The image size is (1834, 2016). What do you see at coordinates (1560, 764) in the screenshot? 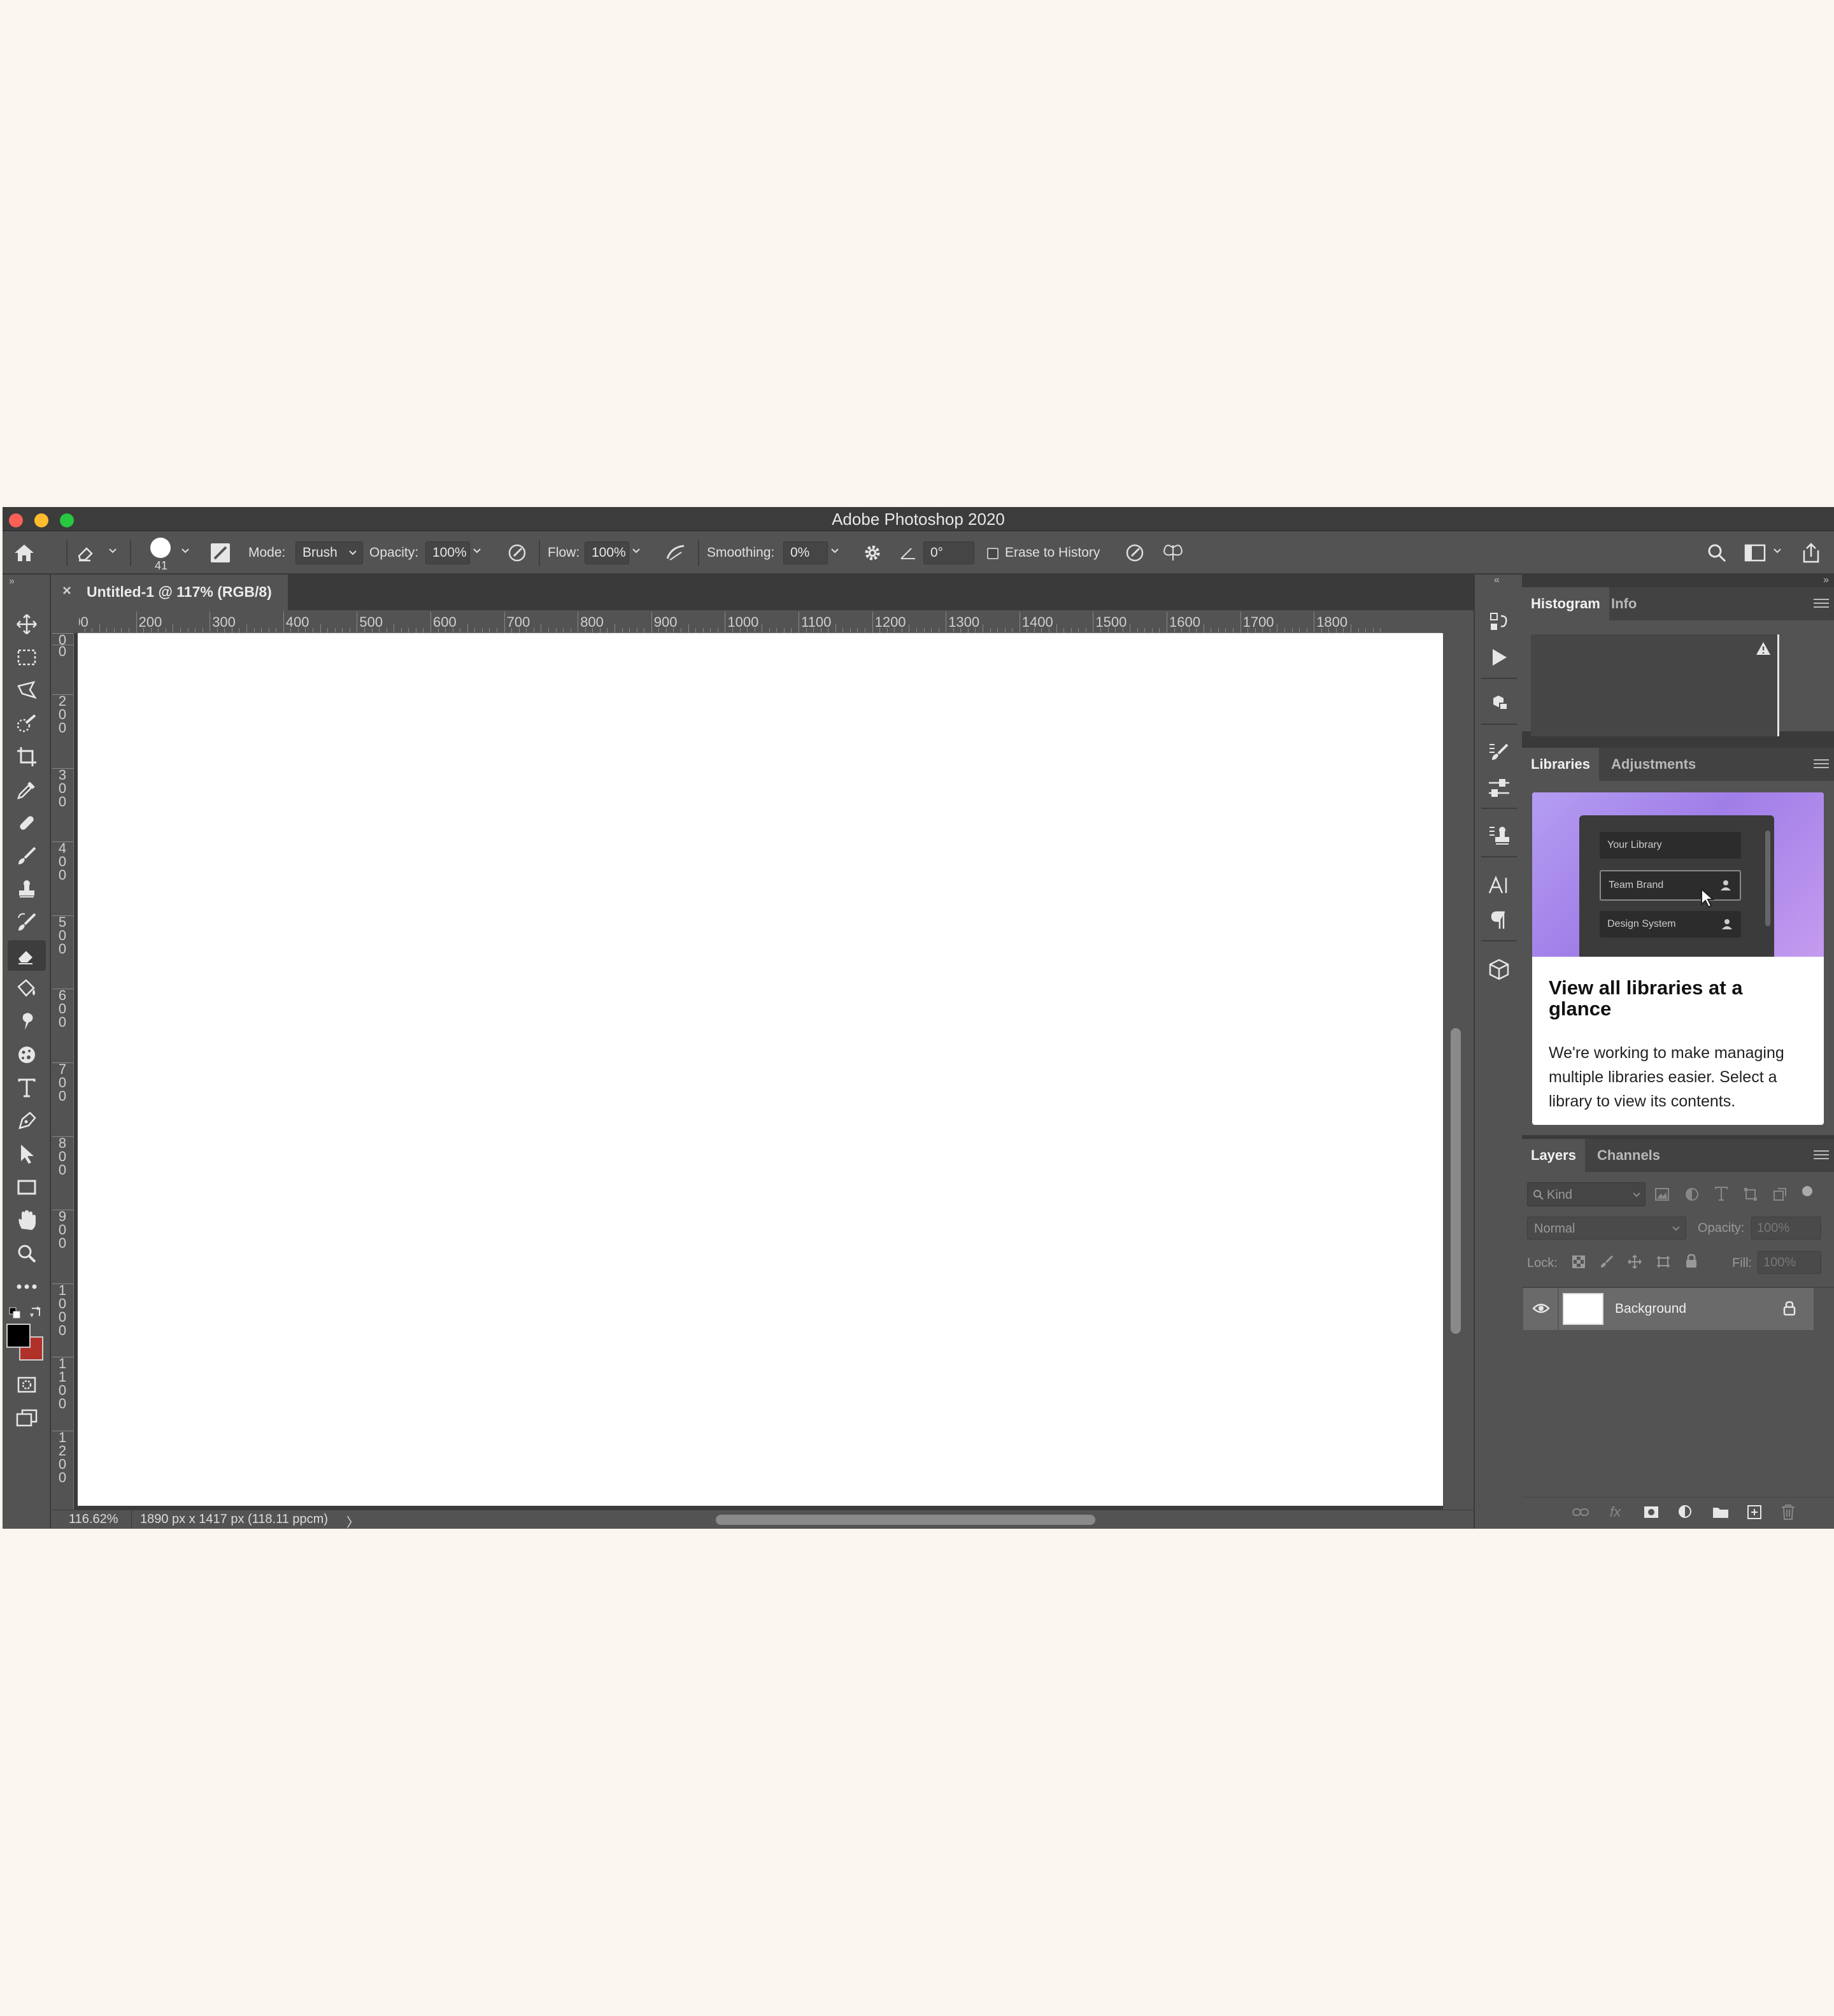
I see `tab-libraries: Libraries` at bounding box center [1560, 764].